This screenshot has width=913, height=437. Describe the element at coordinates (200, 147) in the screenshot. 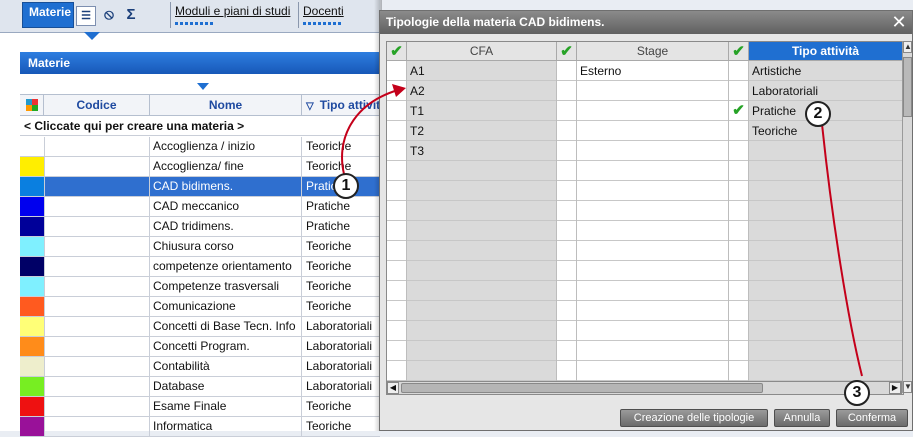

I see `table-row: Accoglienza / inizio Teoriche` at that location.